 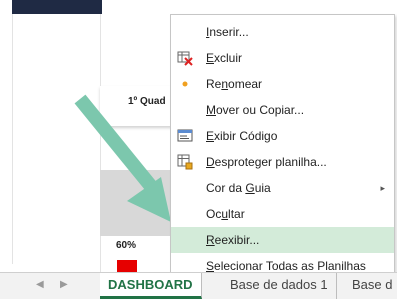 I want to click on menu-item-label: Renomear, so click(x=234, y=84).